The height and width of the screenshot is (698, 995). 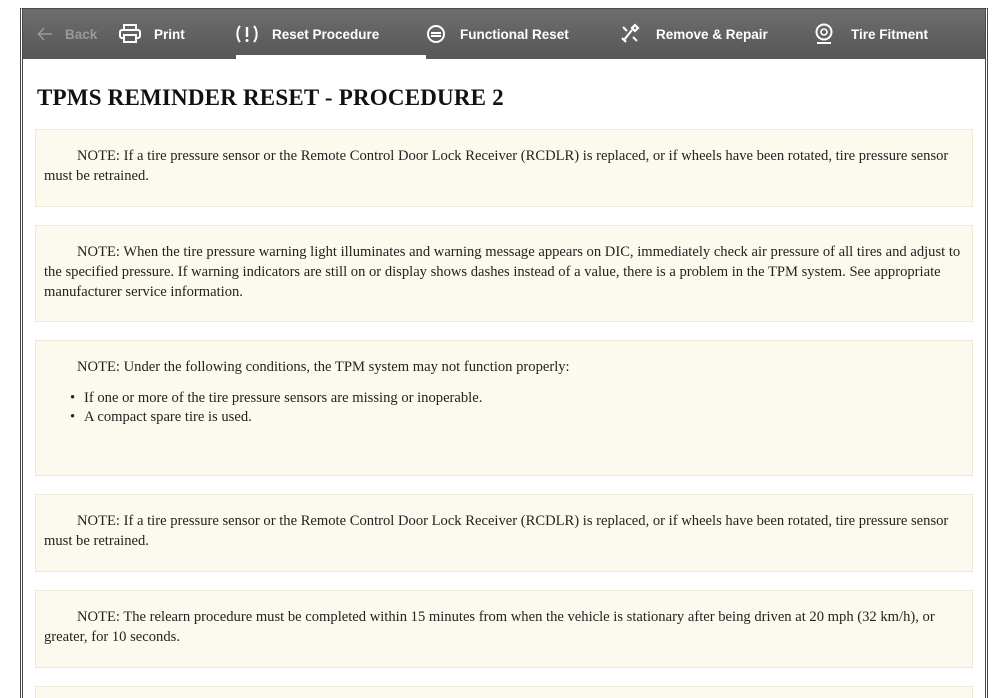 I want to click on left-arrow-icon, so click(x=45, y=34).